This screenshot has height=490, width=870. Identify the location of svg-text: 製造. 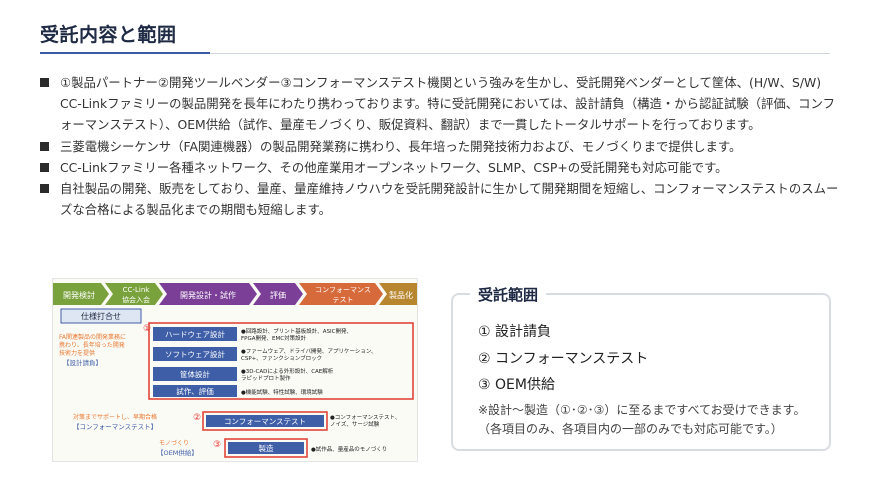
(266, 448).